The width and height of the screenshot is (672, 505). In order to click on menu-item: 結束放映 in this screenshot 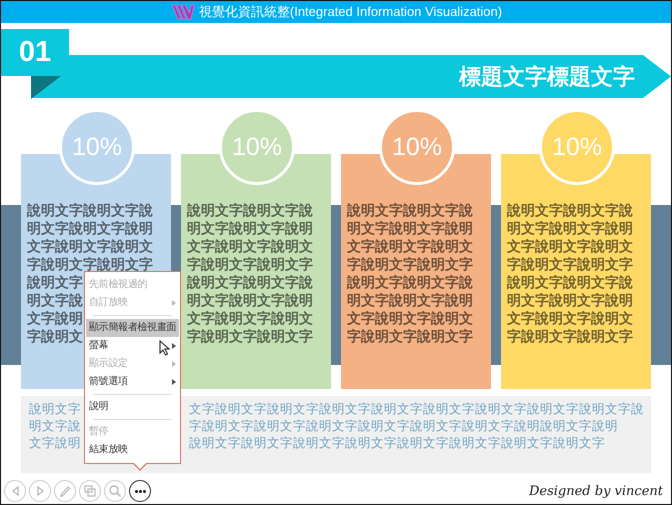, I will do `click(132, 450)`.